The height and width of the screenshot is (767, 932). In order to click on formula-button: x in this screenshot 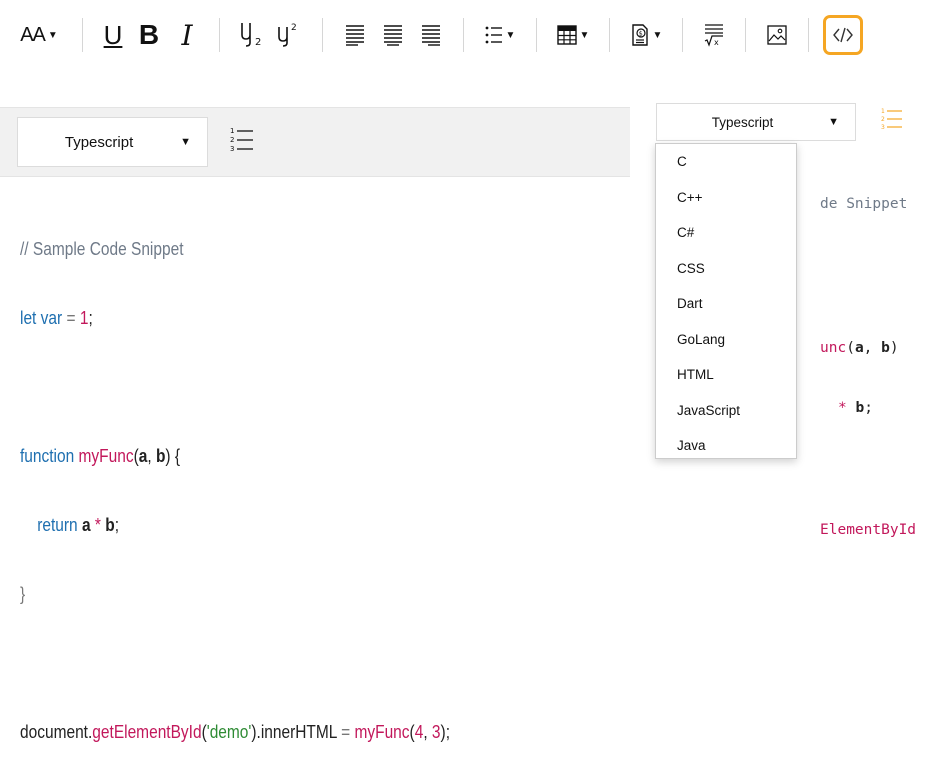, I will do `click(714, 35)`.